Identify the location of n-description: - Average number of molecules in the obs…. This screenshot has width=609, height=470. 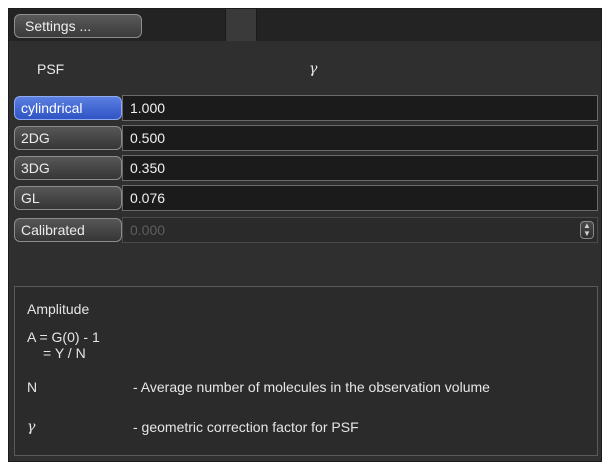
(311, 387).